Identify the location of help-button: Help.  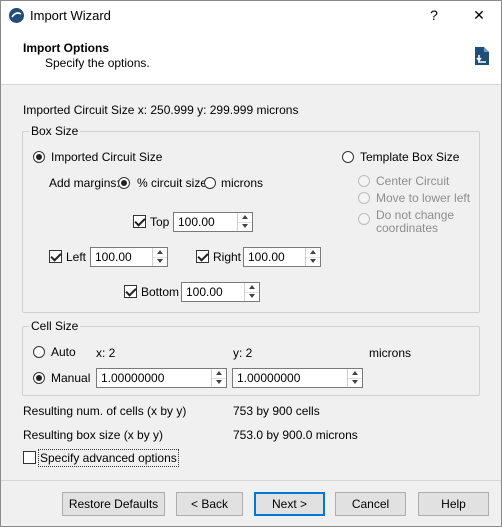
(453, 504).